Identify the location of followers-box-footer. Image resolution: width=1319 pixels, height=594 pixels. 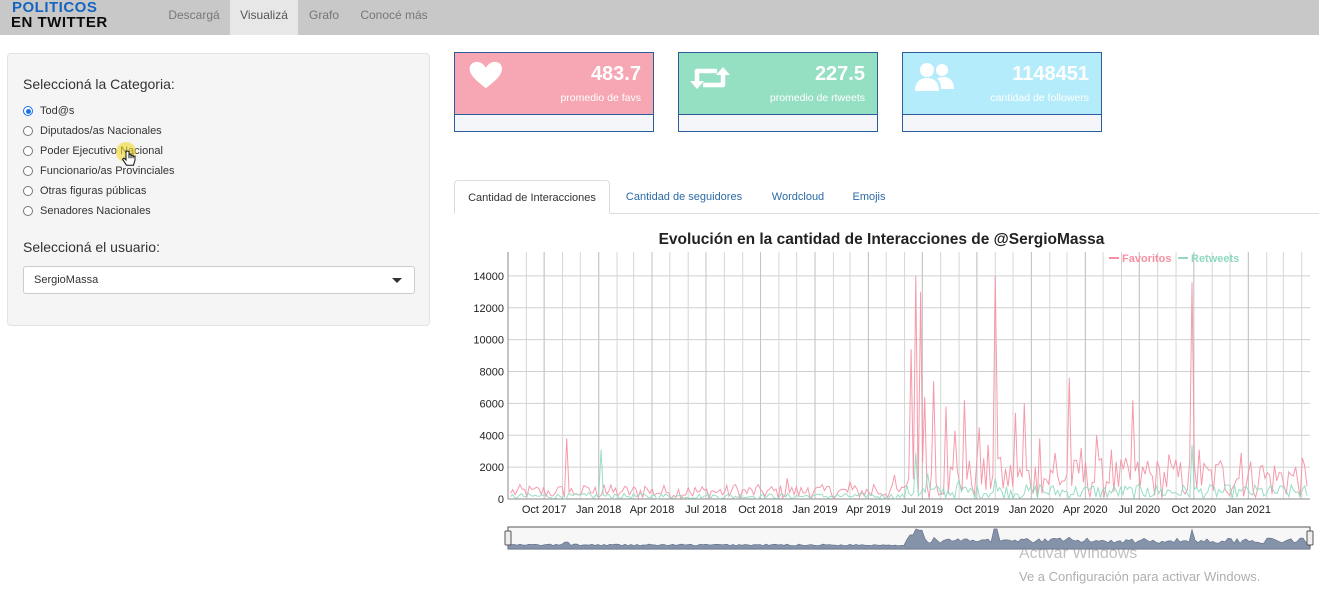
(1002, 122).